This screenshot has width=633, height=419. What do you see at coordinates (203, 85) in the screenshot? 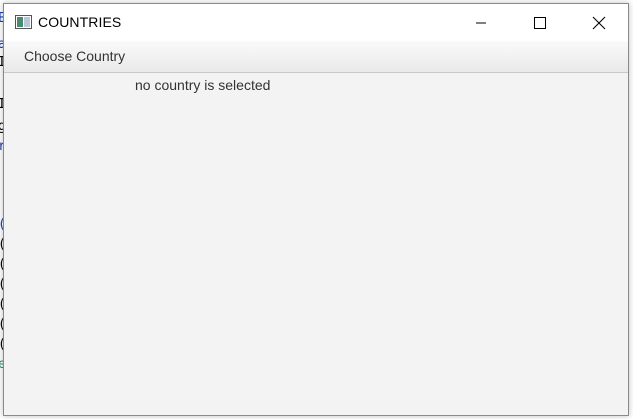
I see `selection-status-label: no country is selected` at bounding box center [203, 85].